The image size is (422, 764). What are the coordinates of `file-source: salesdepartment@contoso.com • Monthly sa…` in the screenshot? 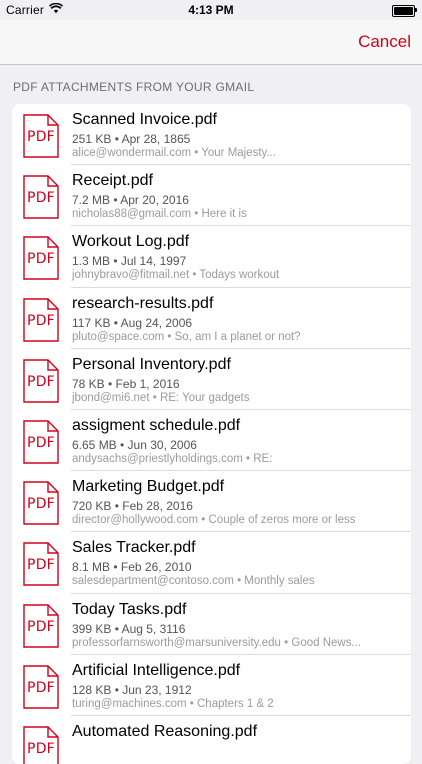 It's located at (193, 581).